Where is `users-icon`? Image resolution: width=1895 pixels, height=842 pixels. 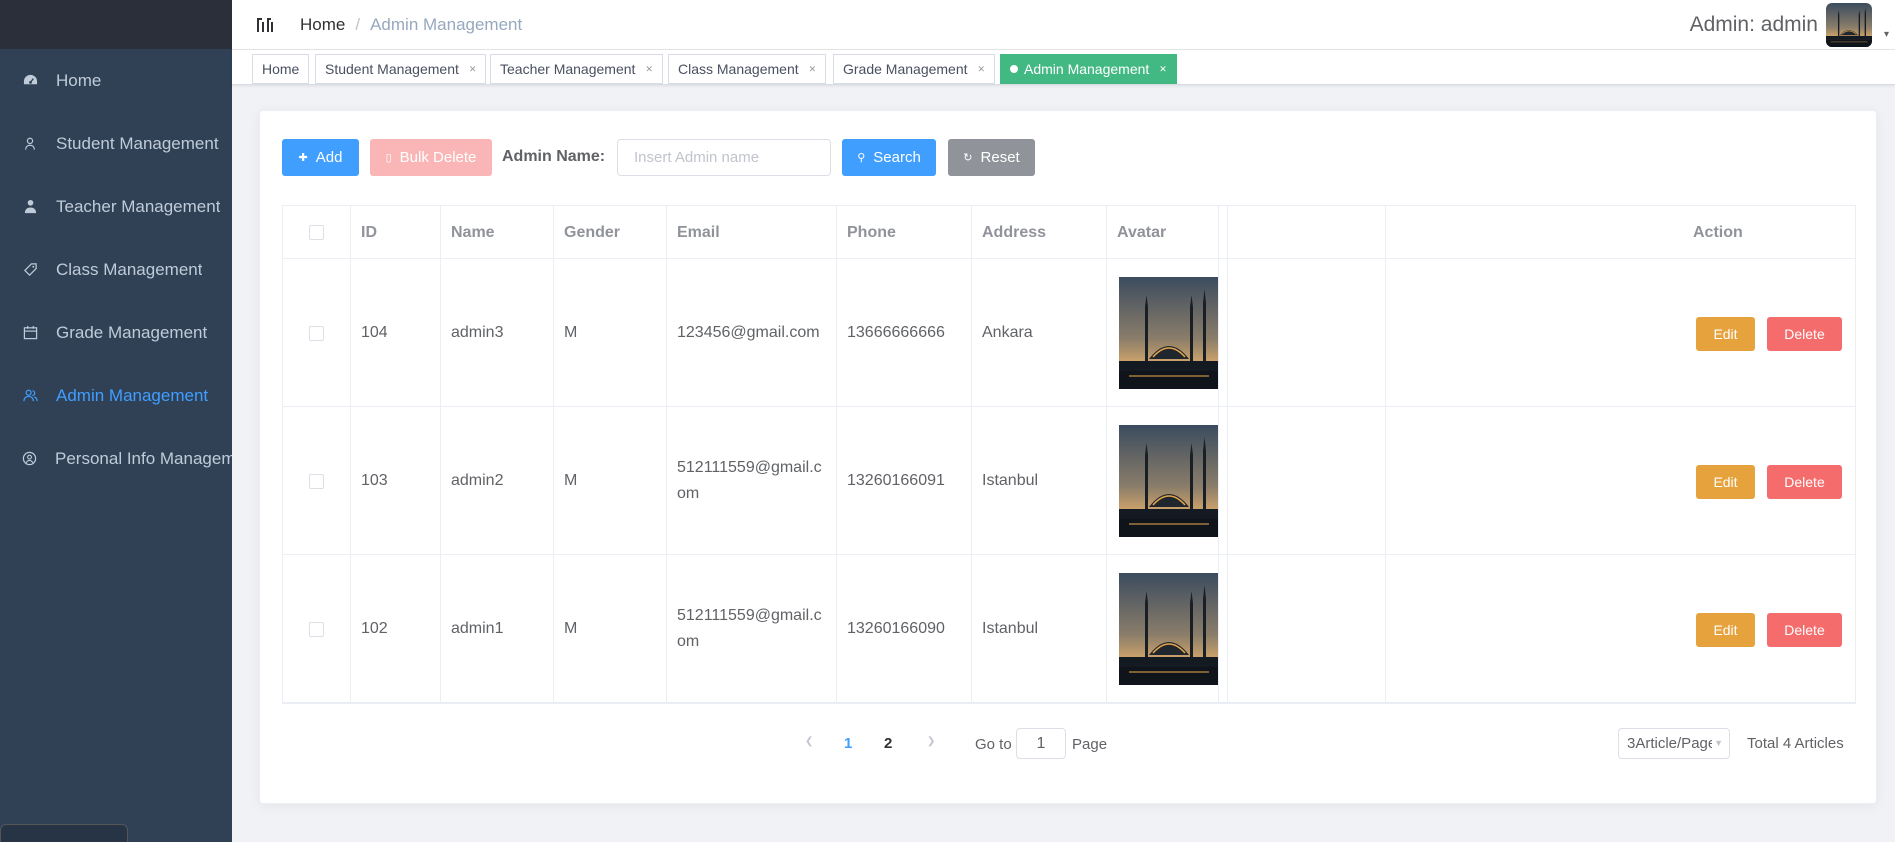 users-icon is located at coordinates (30, 396).